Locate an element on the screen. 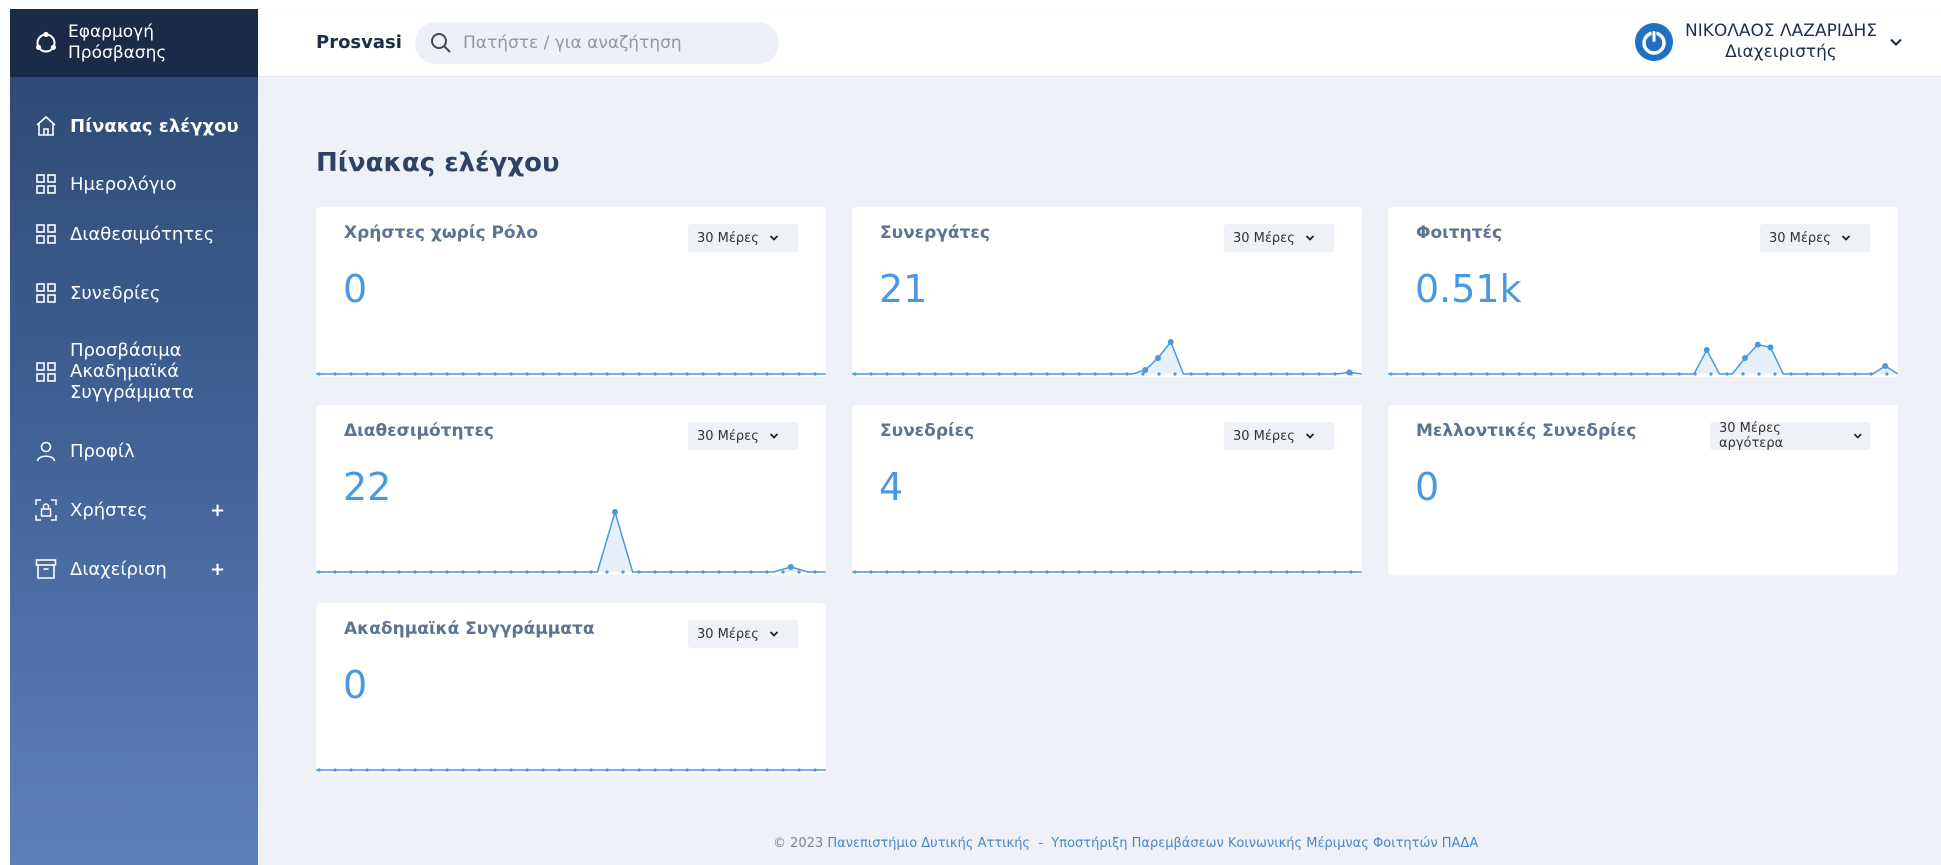  sidebar-item-users: Χρήστες + is located at coordinates (134, 510).